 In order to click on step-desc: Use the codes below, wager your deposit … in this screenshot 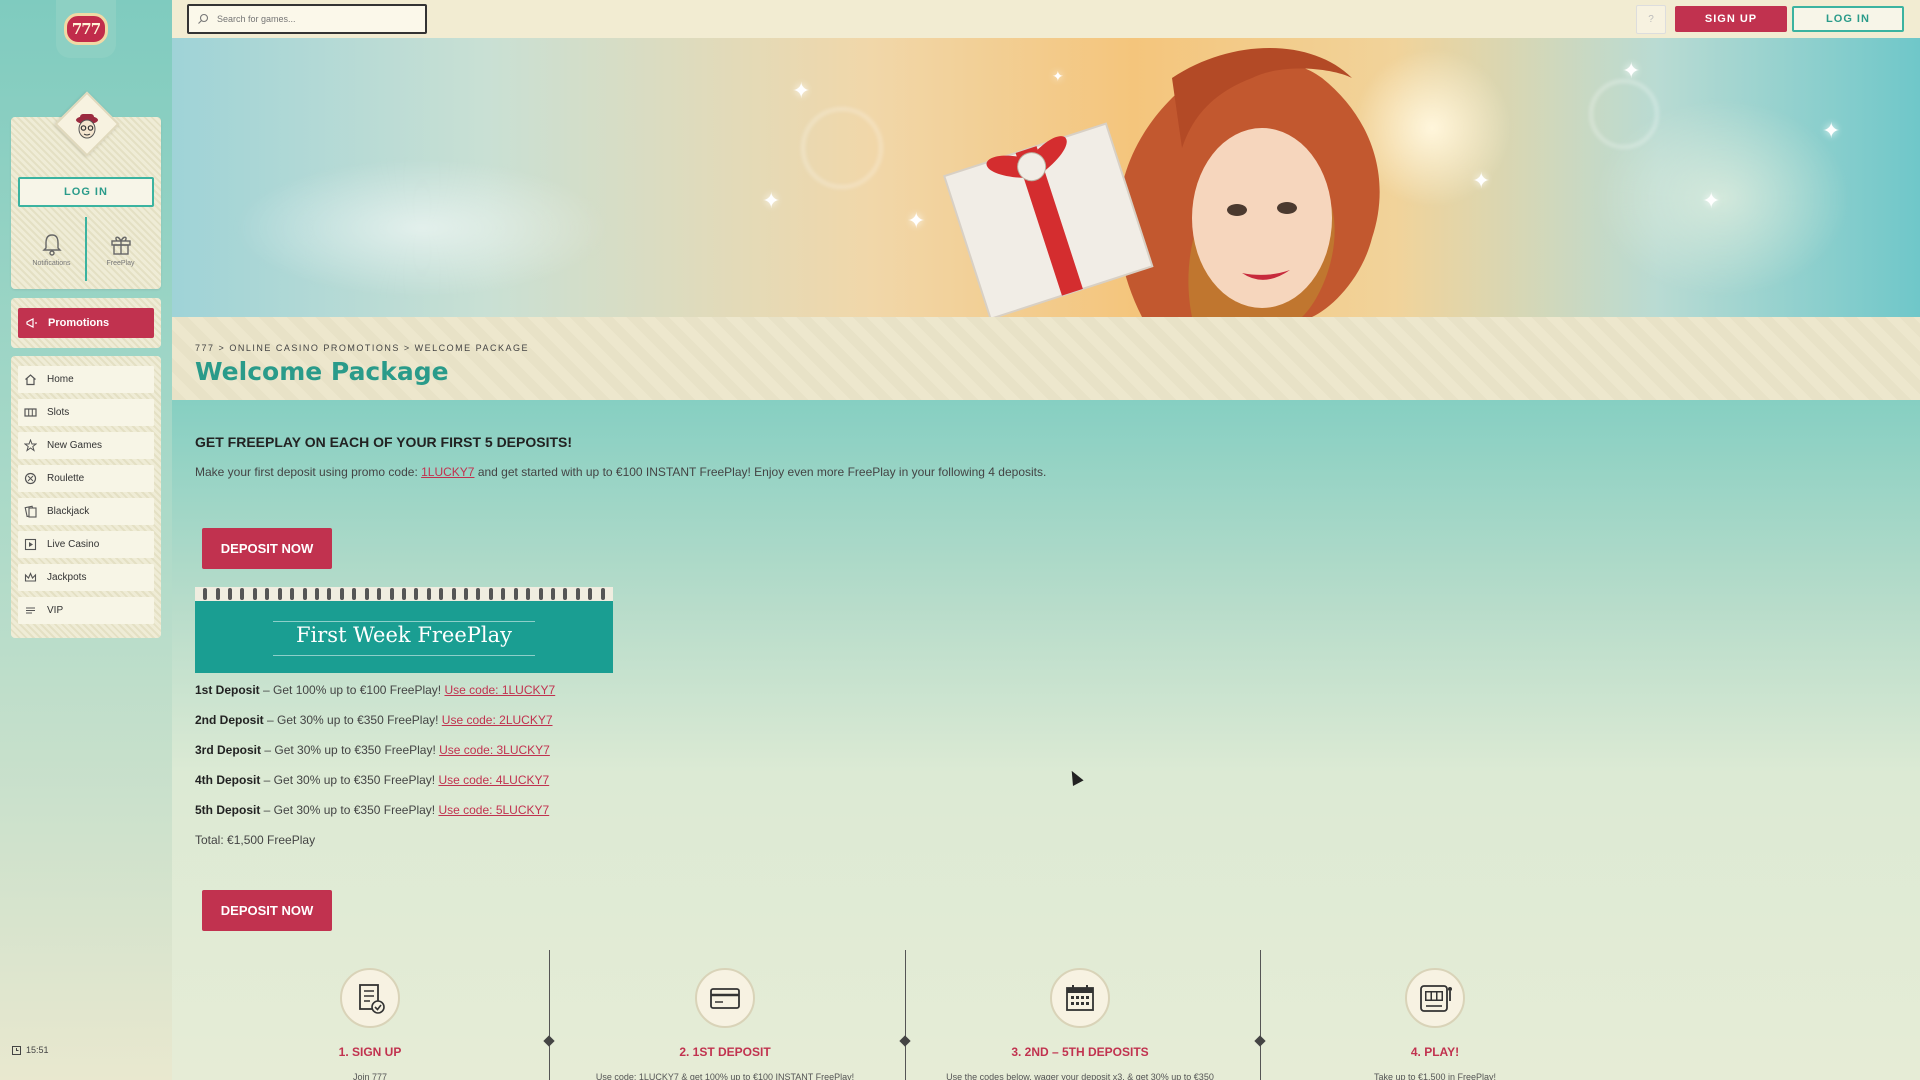, I will do `click(1080, 1076)`.